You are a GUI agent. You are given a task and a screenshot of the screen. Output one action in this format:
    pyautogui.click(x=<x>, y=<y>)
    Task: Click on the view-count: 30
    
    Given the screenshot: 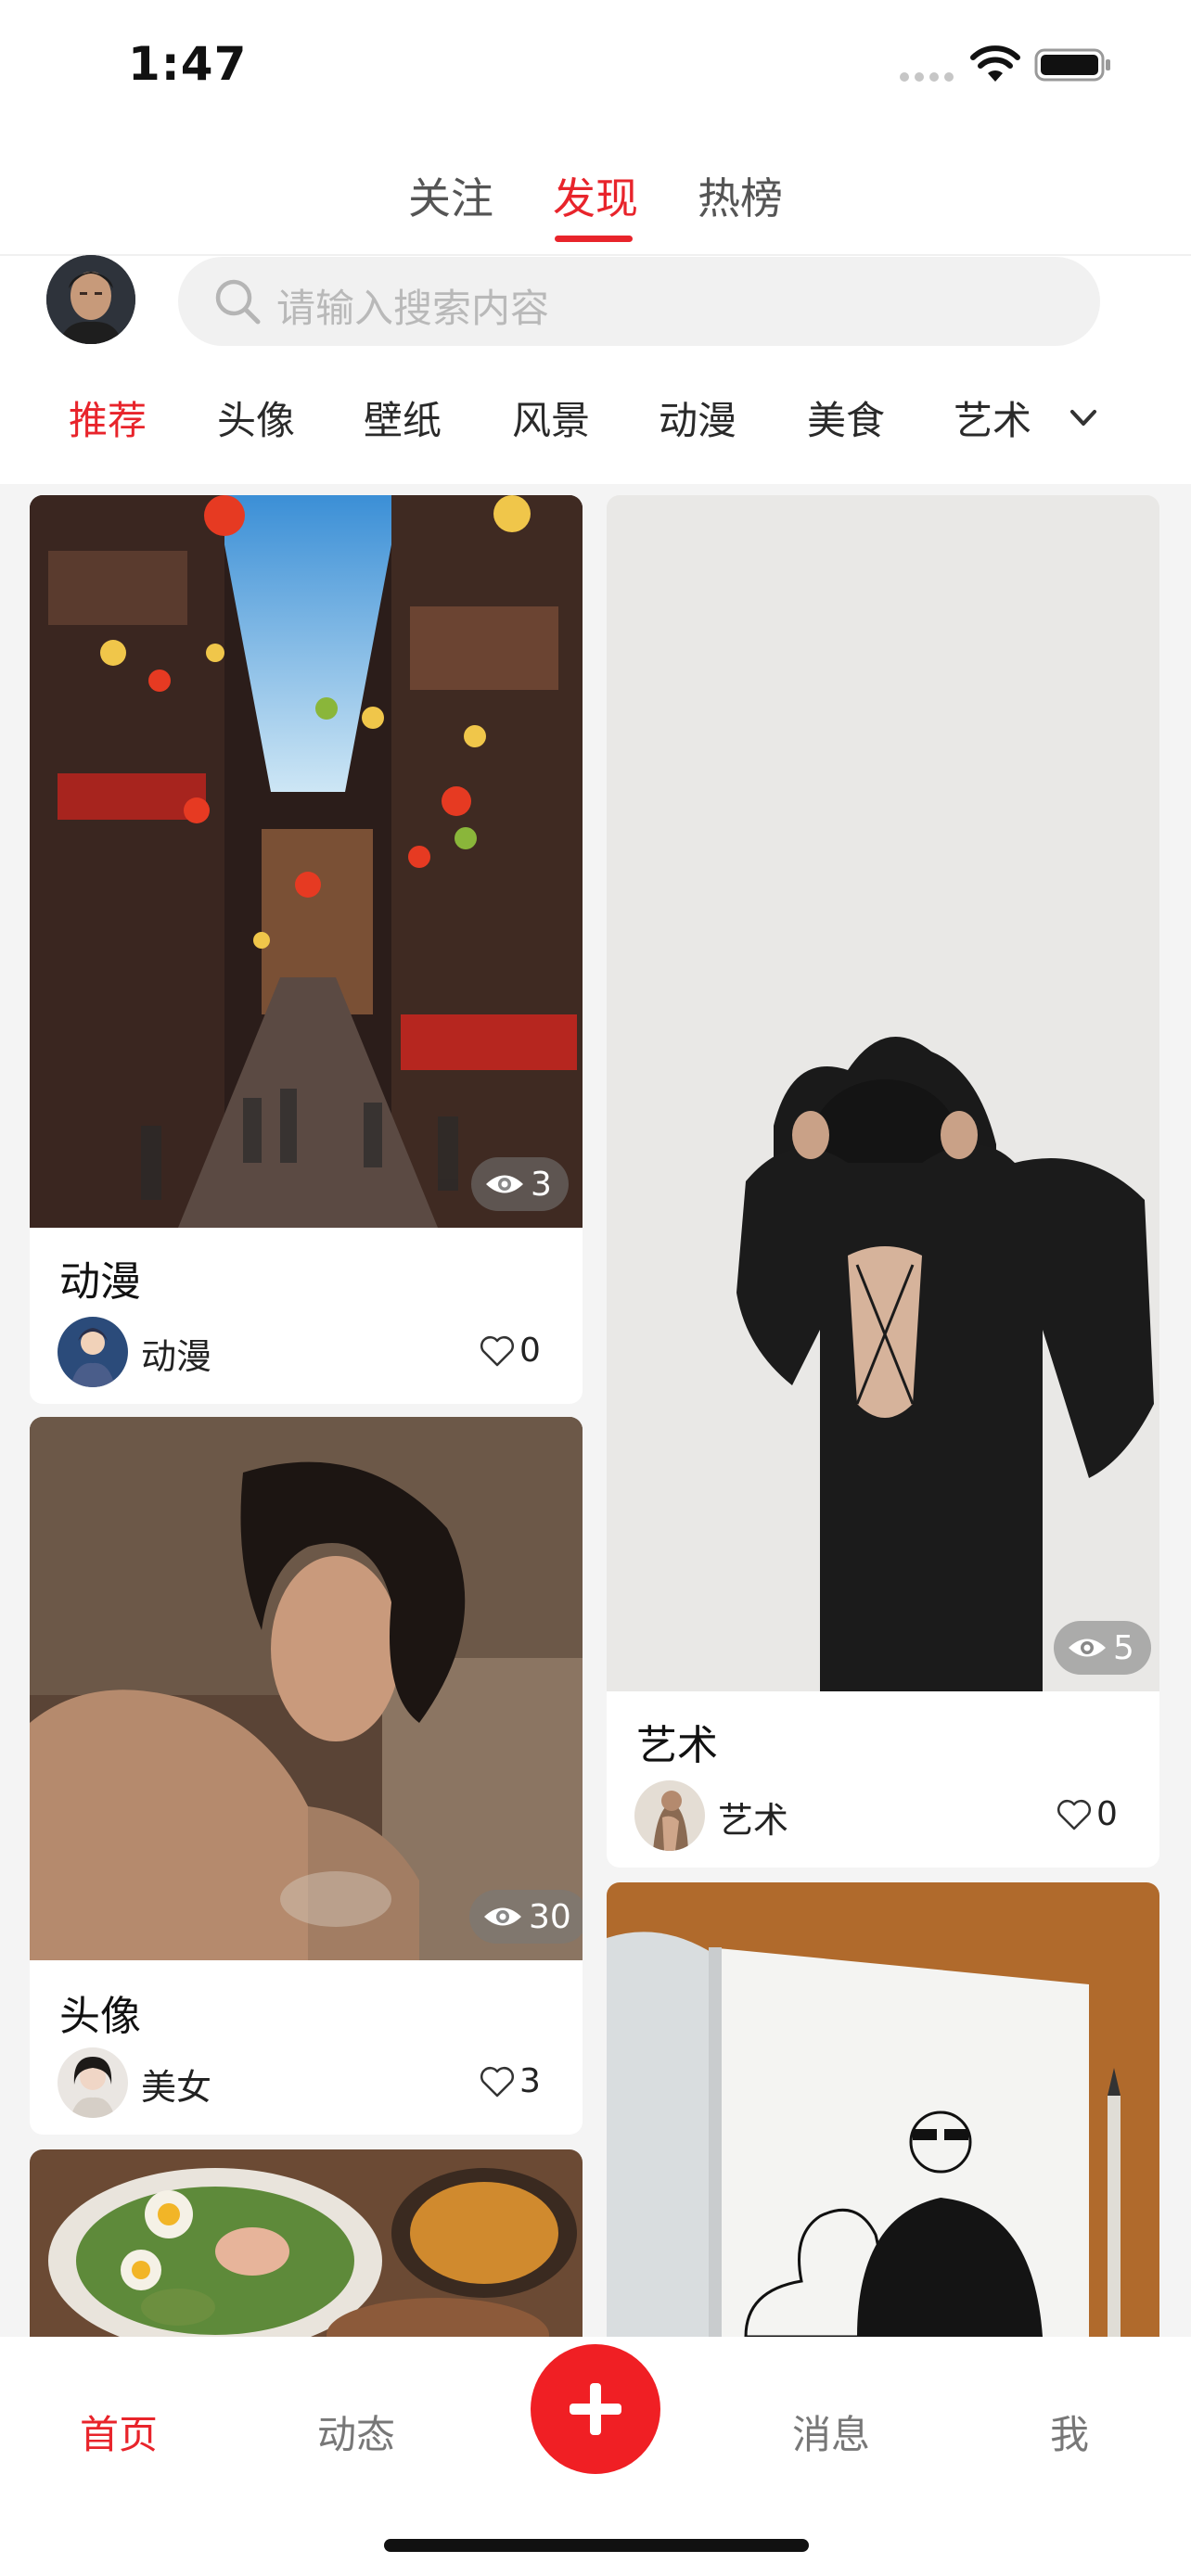 What is the action you would take?
    pyautogui.click(x=526, y=1917)
    